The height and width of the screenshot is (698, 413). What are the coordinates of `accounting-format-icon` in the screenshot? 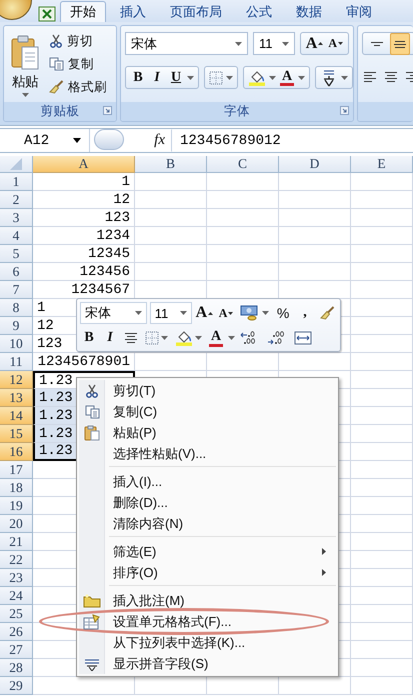 It's located at (250, 313).